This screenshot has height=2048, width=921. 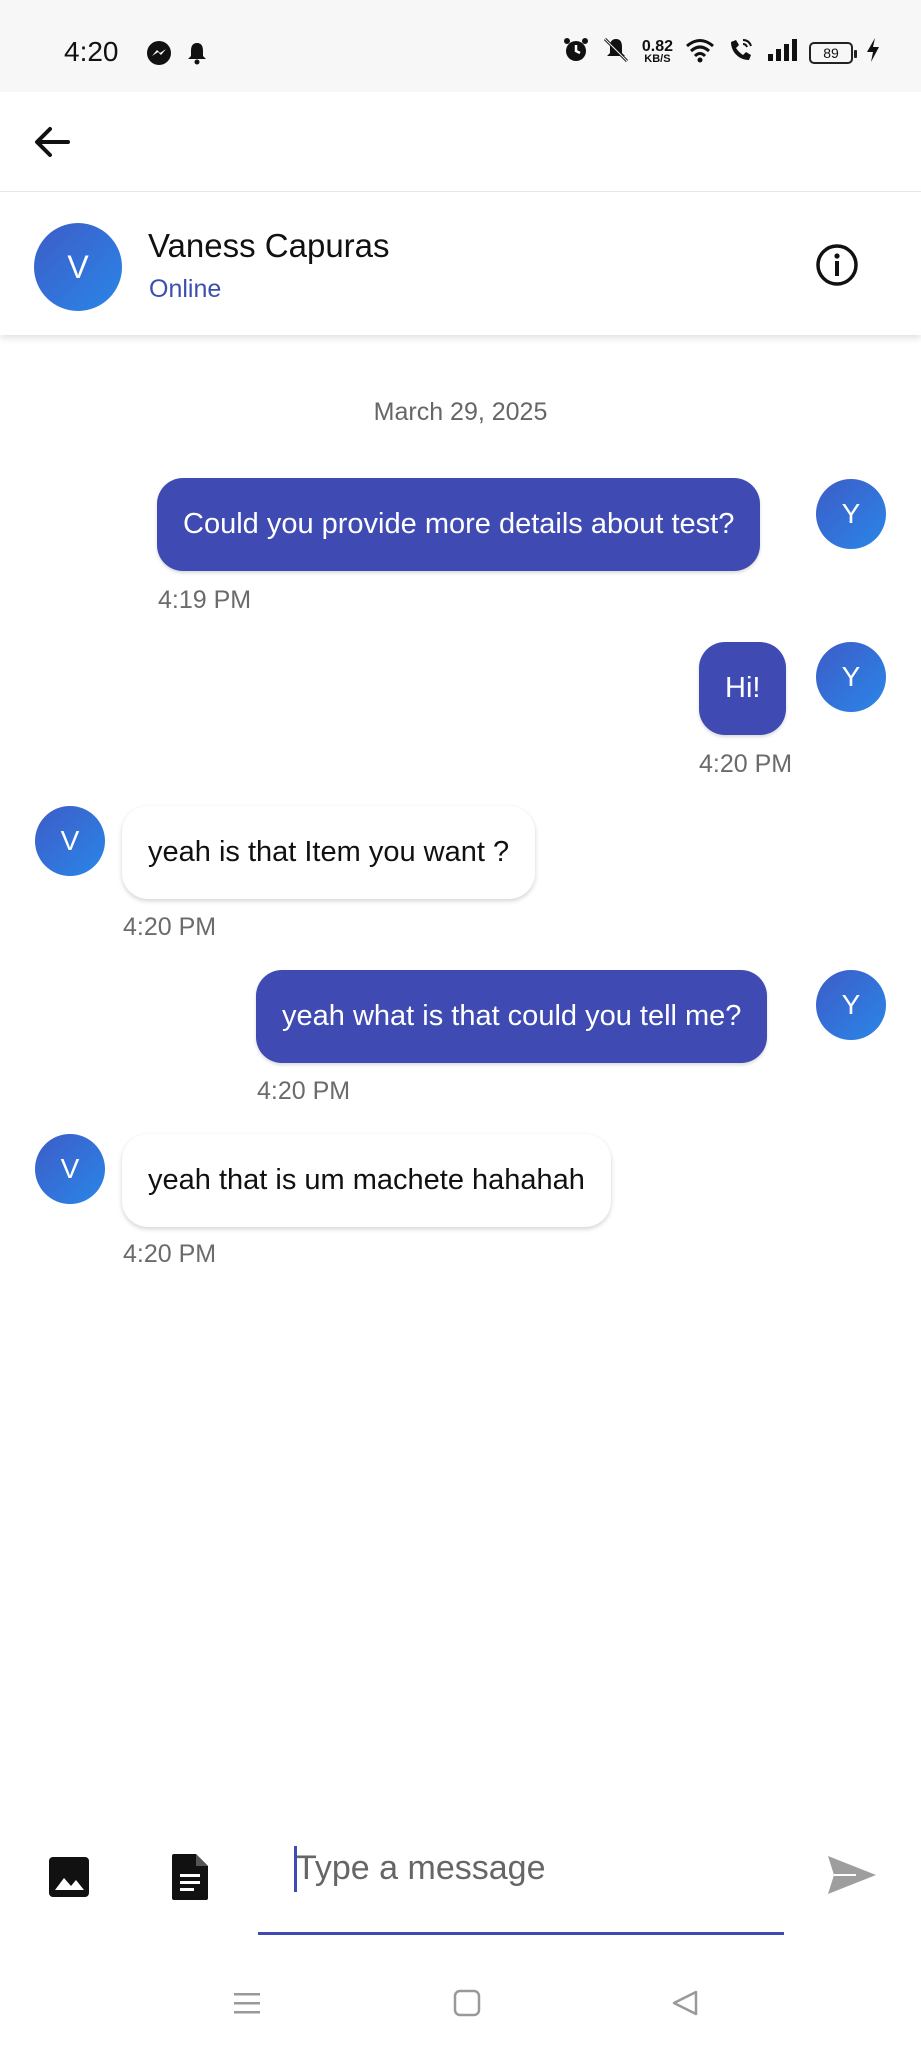 I want to click on date-separator: March 29, 2025, so click(x=460, y=412).